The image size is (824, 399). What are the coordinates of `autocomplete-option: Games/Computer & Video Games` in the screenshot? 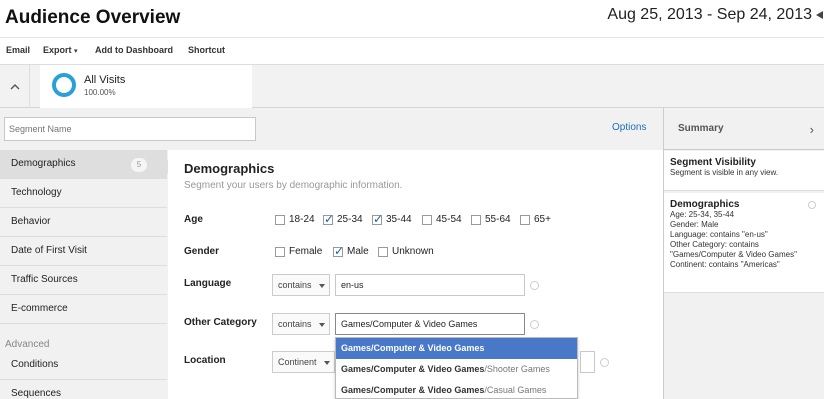 It's located at (456, 348).